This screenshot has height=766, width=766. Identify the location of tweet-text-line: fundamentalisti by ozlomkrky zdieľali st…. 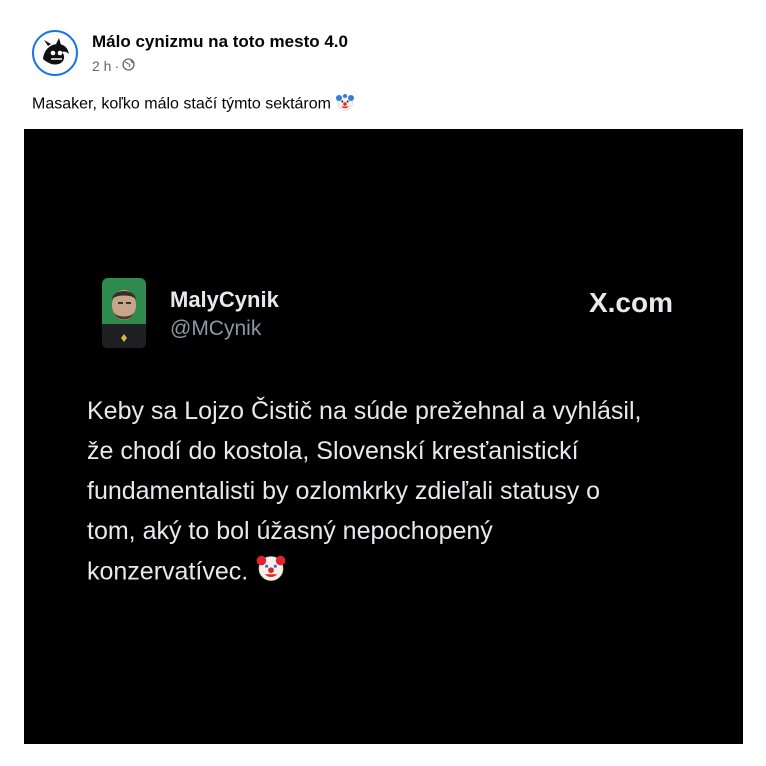
(344, 491).